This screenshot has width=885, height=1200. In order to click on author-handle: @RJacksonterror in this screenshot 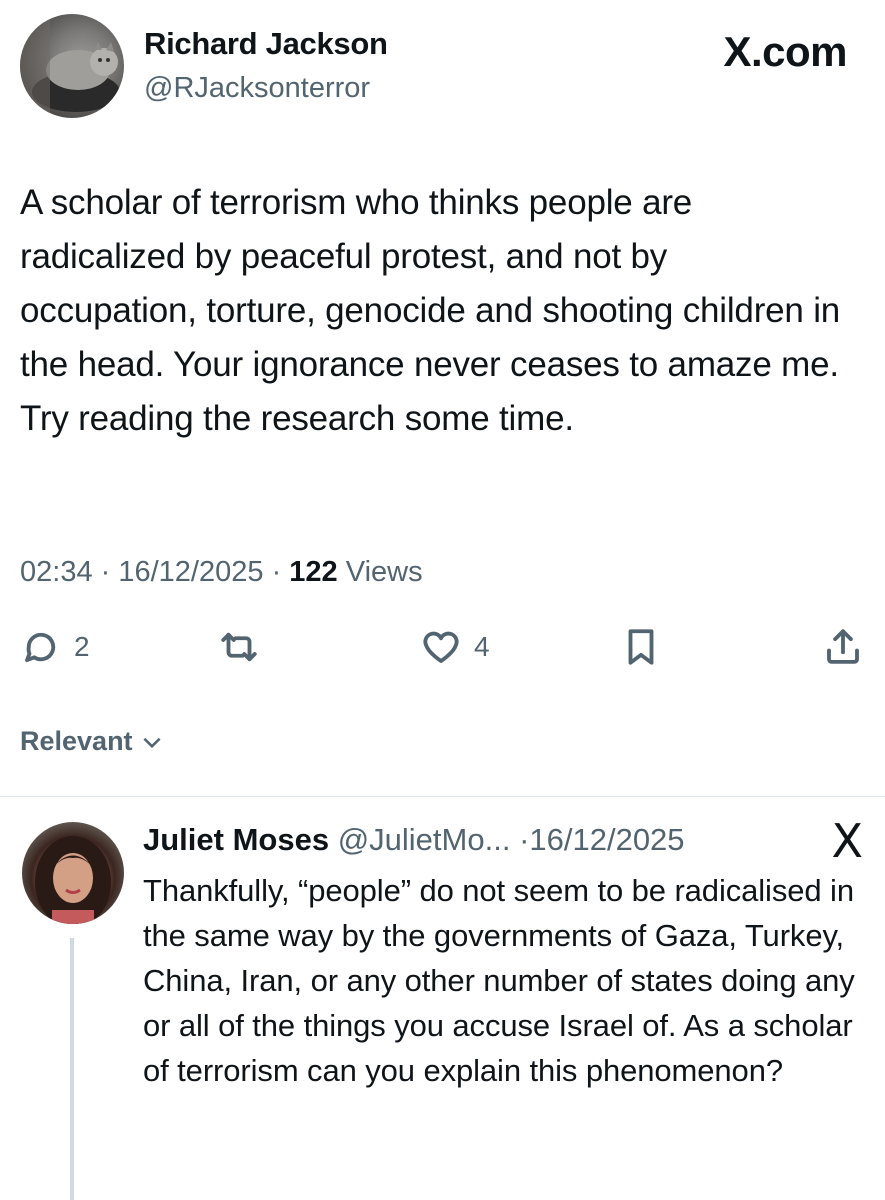, I will do `click(257, 88)`.